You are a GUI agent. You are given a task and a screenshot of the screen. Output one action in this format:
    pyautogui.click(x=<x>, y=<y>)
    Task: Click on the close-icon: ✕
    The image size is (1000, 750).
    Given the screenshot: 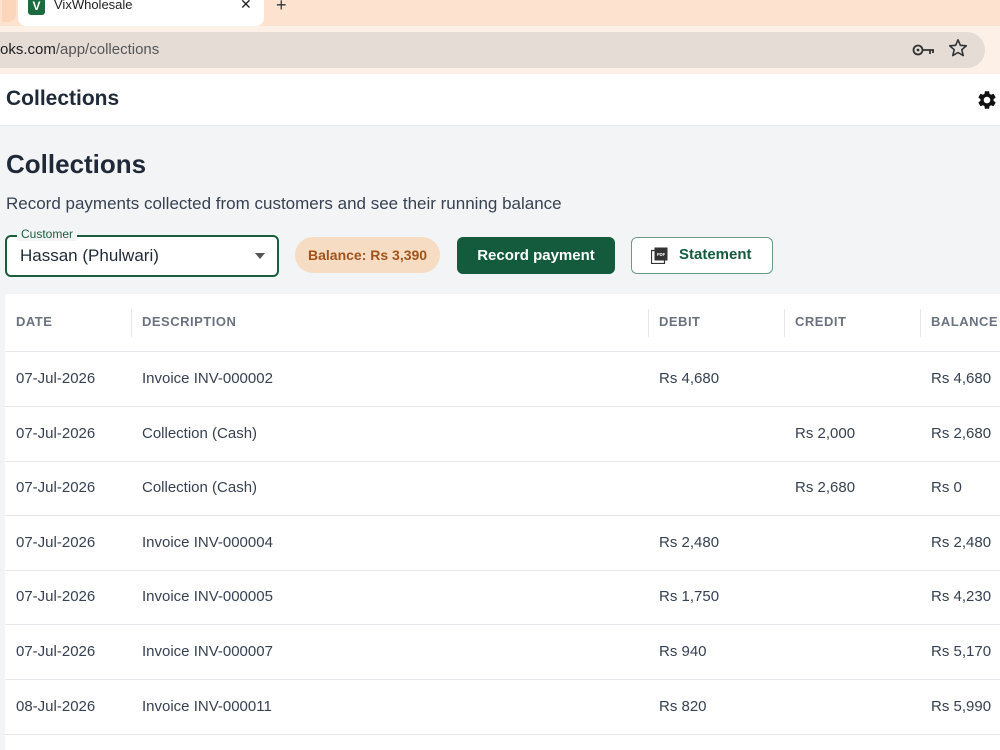 What is the action you would take?
    pyautogui.click(x=246, y=6)
    